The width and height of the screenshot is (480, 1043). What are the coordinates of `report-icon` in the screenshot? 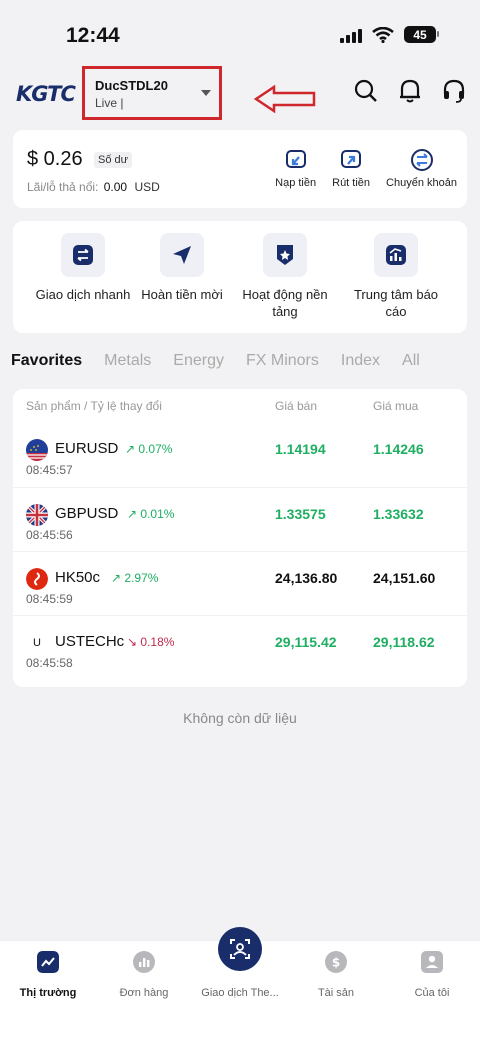 It's located at (396, 255).